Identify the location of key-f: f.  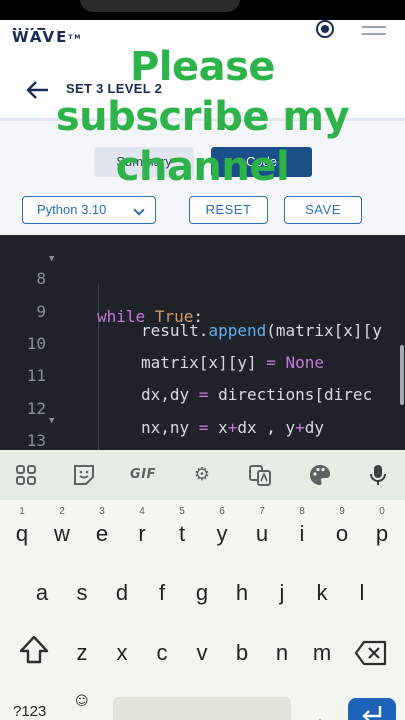
(162, 593).